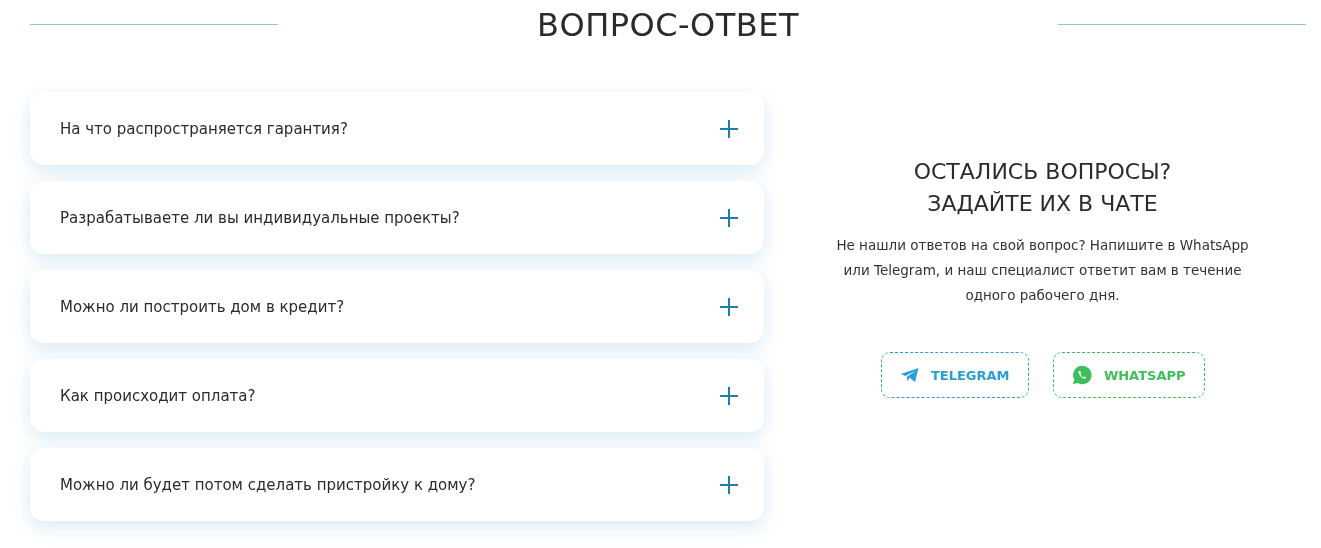 Image resolution: width=1321 pixels, height=548 pixels. Describe the element at coordinates (397, 395) in the screenshot. I see `faq-item: Как происходит оплата?` at that location.